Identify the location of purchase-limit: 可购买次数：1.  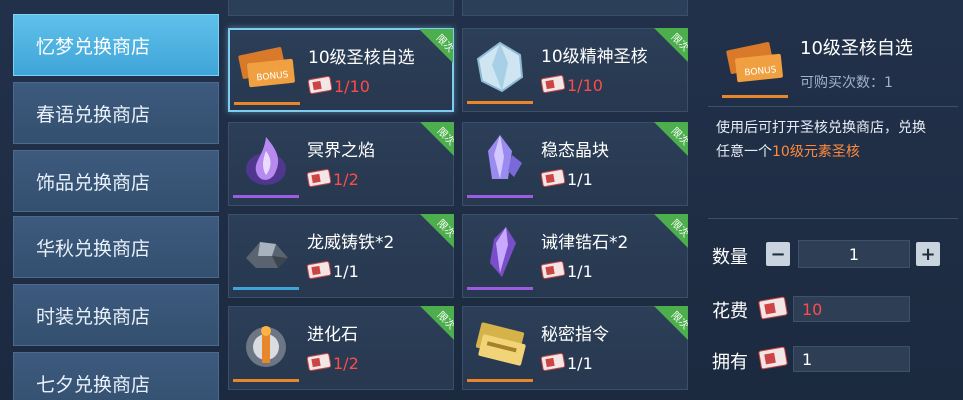
(846, 83).